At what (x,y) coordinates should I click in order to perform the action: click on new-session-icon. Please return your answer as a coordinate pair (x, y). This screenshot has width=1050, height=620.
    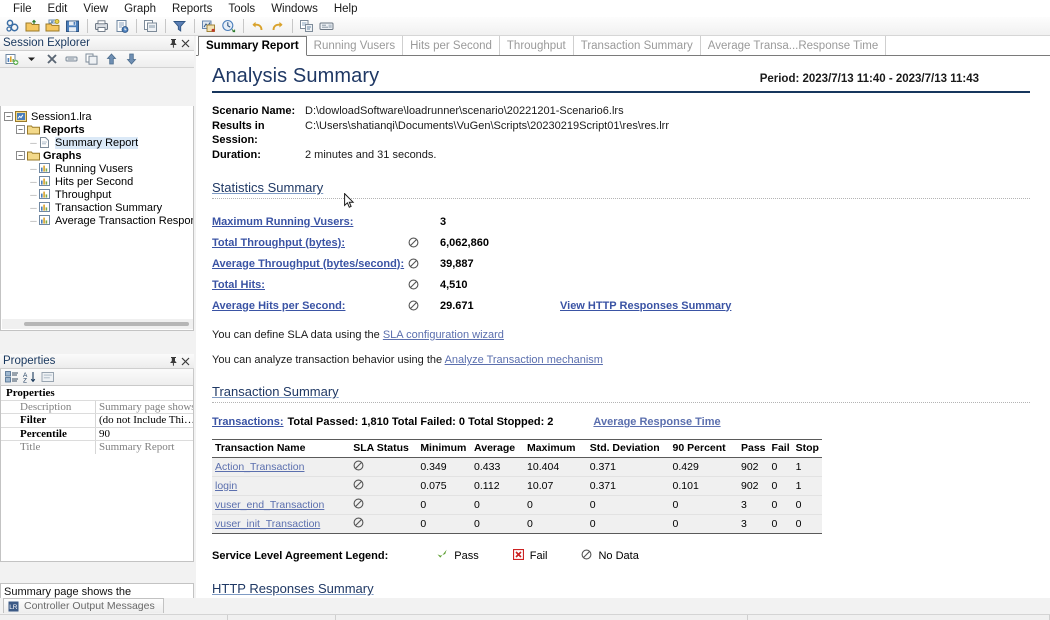
    Looking at the image, I should click on (12, 26).